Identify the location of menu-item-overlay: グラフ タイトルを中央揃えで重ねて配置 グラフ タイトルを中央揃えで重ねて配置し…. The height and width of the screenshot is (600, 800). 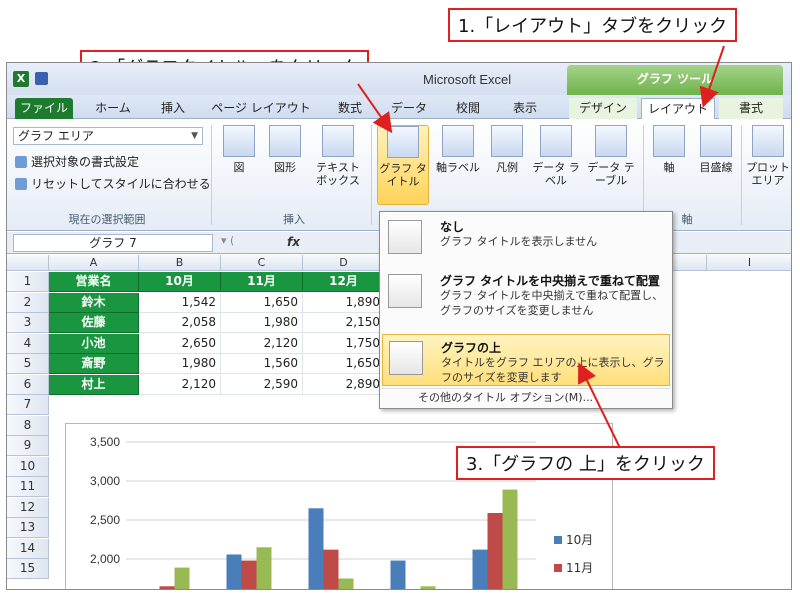
(526, 298).